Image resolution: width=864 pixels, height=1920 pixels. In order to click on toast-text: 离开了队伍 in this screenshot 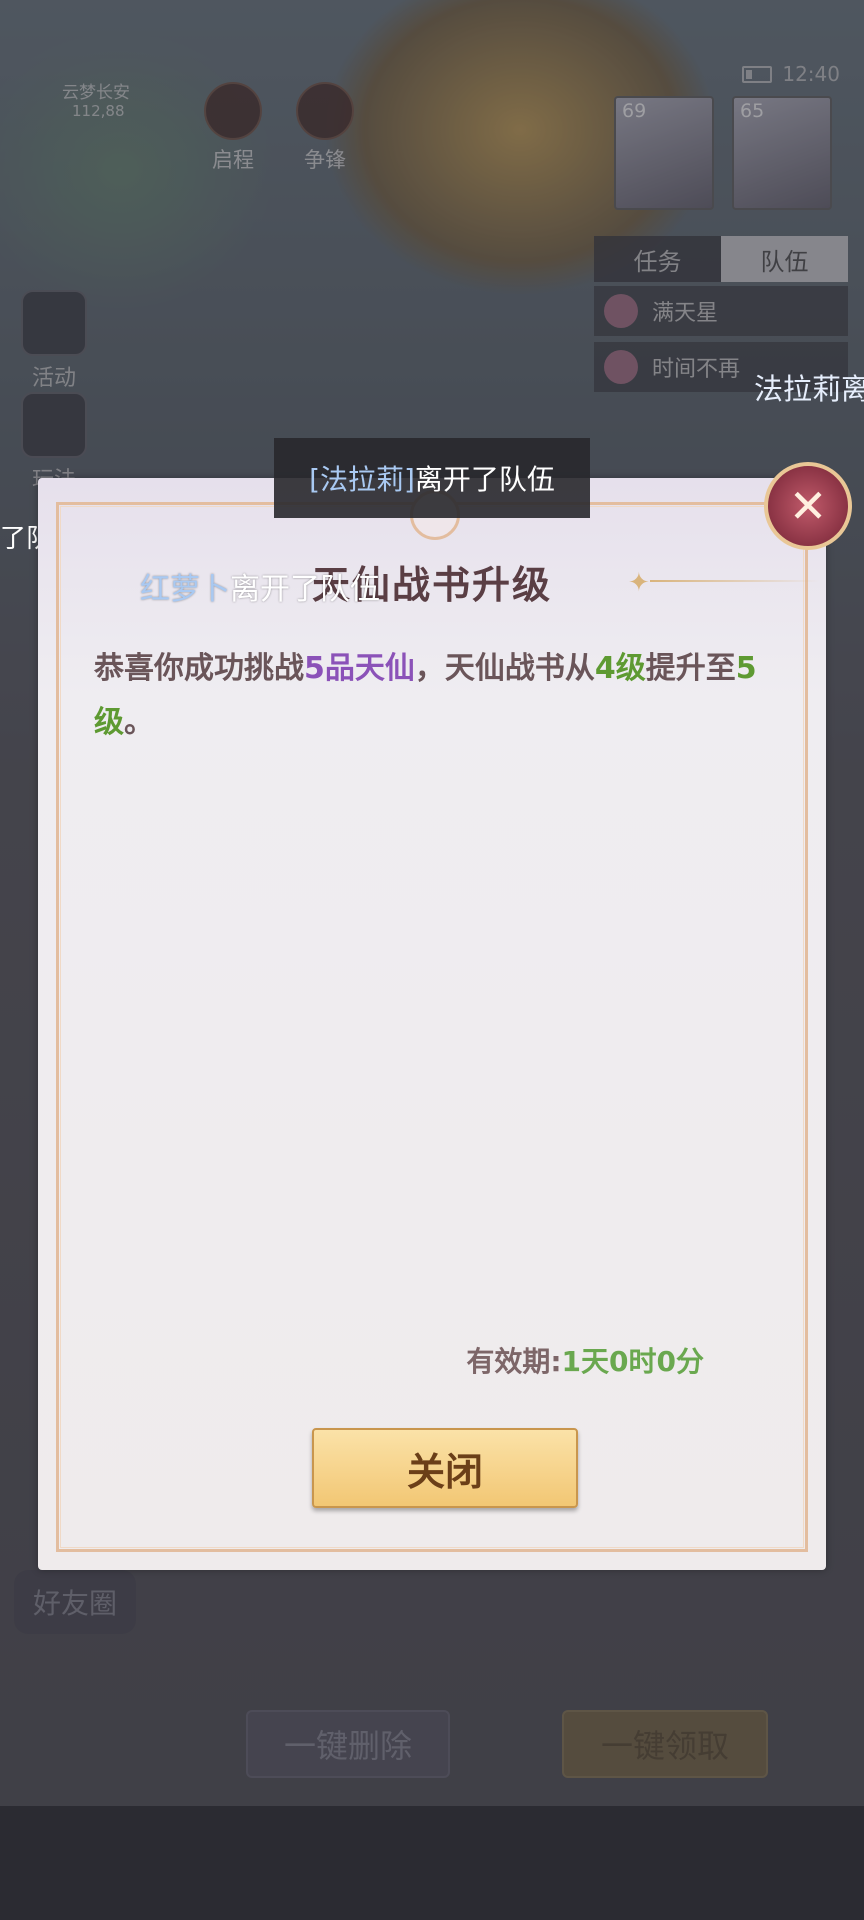, I will do `click(484, 479)`.